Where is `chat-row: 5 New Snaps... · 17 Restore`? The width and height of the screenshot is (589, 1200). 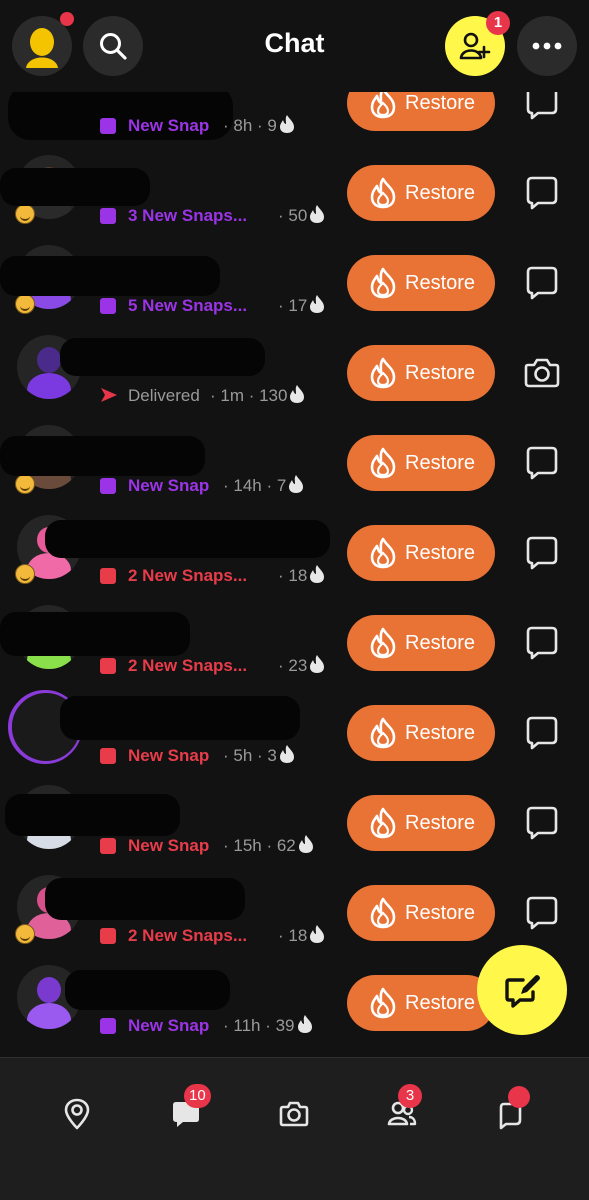 chat-row: 5 New Snaps... · 17 Restore is located at coordinates (294, 283).